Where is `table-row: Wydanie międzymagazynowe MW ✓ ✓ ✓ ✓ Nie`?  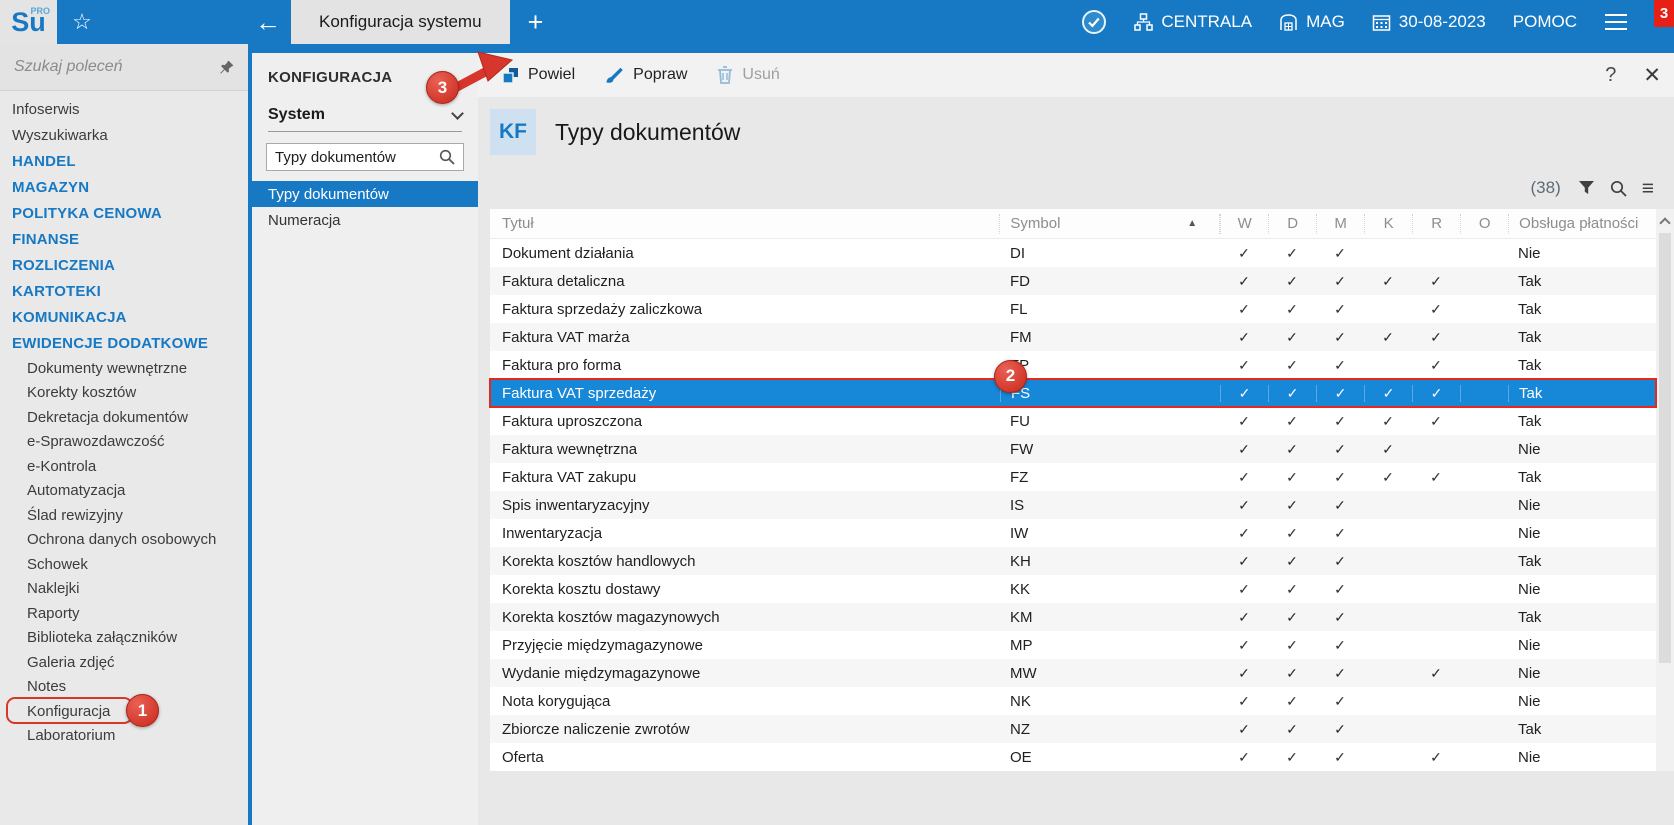
table-row: Wydanie międzymagazynowe MW ✓ ✓ ✓ ✓ Nie is located at coordinates (1073, 673).